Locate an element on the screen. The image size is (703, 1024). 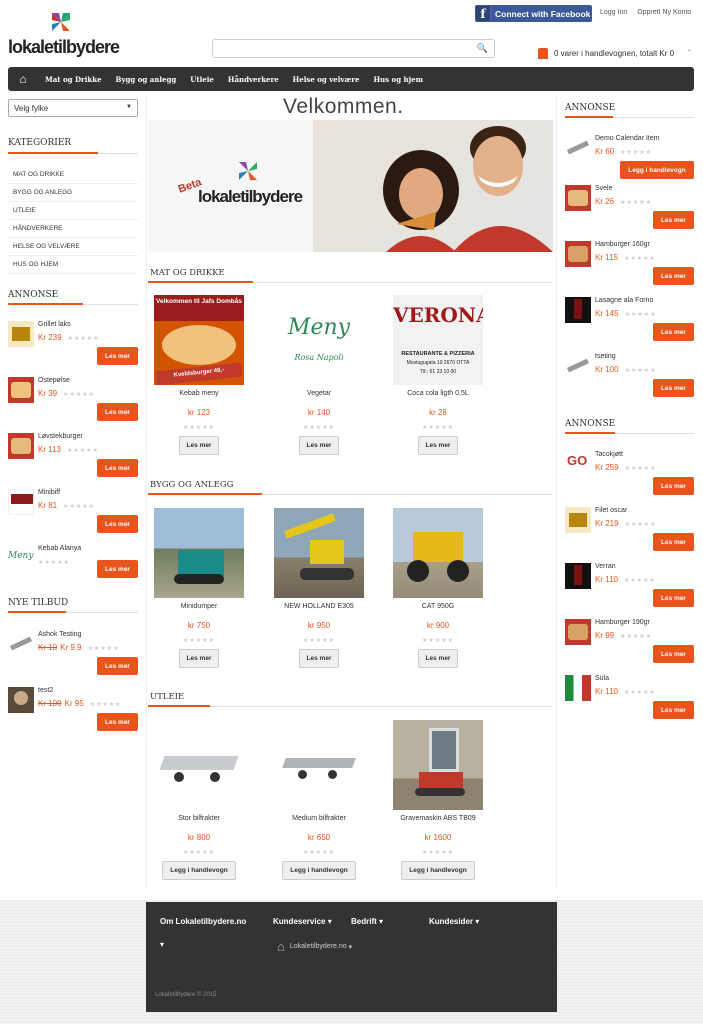
ad-title: Grillet laks is located at coordinates (54, 324).